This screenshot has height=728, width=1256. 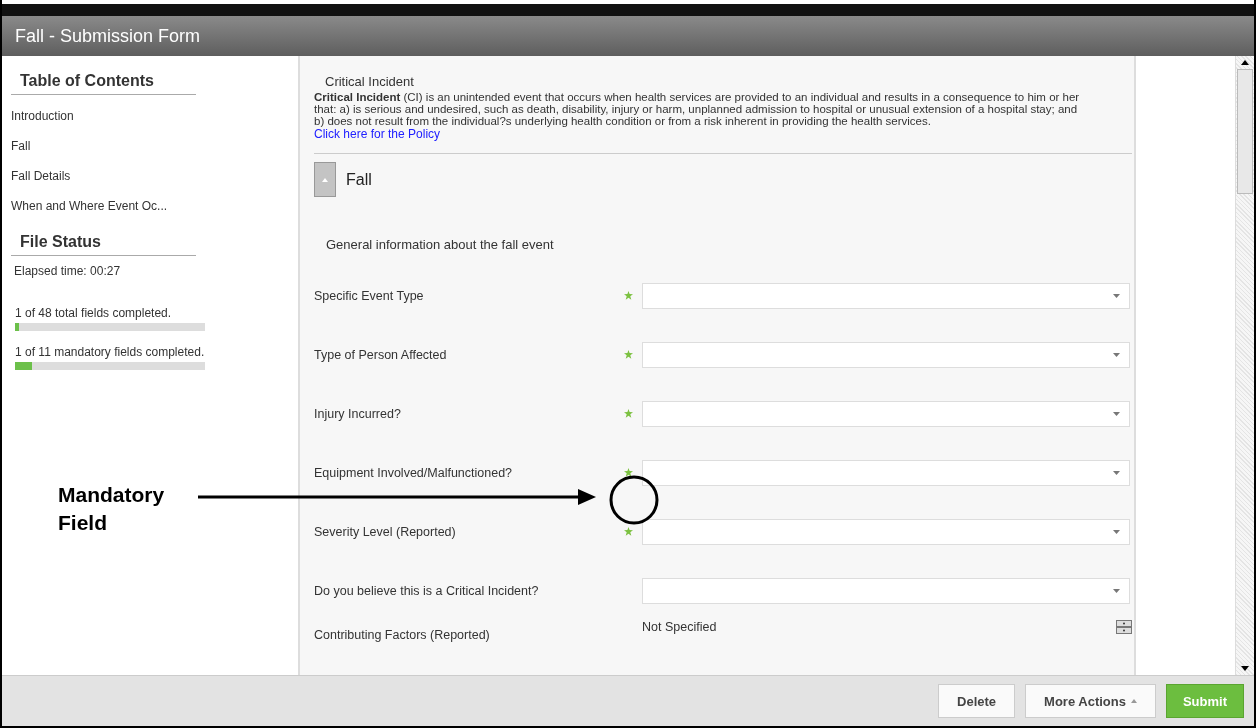 I want to click on section-heading: Critical Incident, so click(x=370, y=81).